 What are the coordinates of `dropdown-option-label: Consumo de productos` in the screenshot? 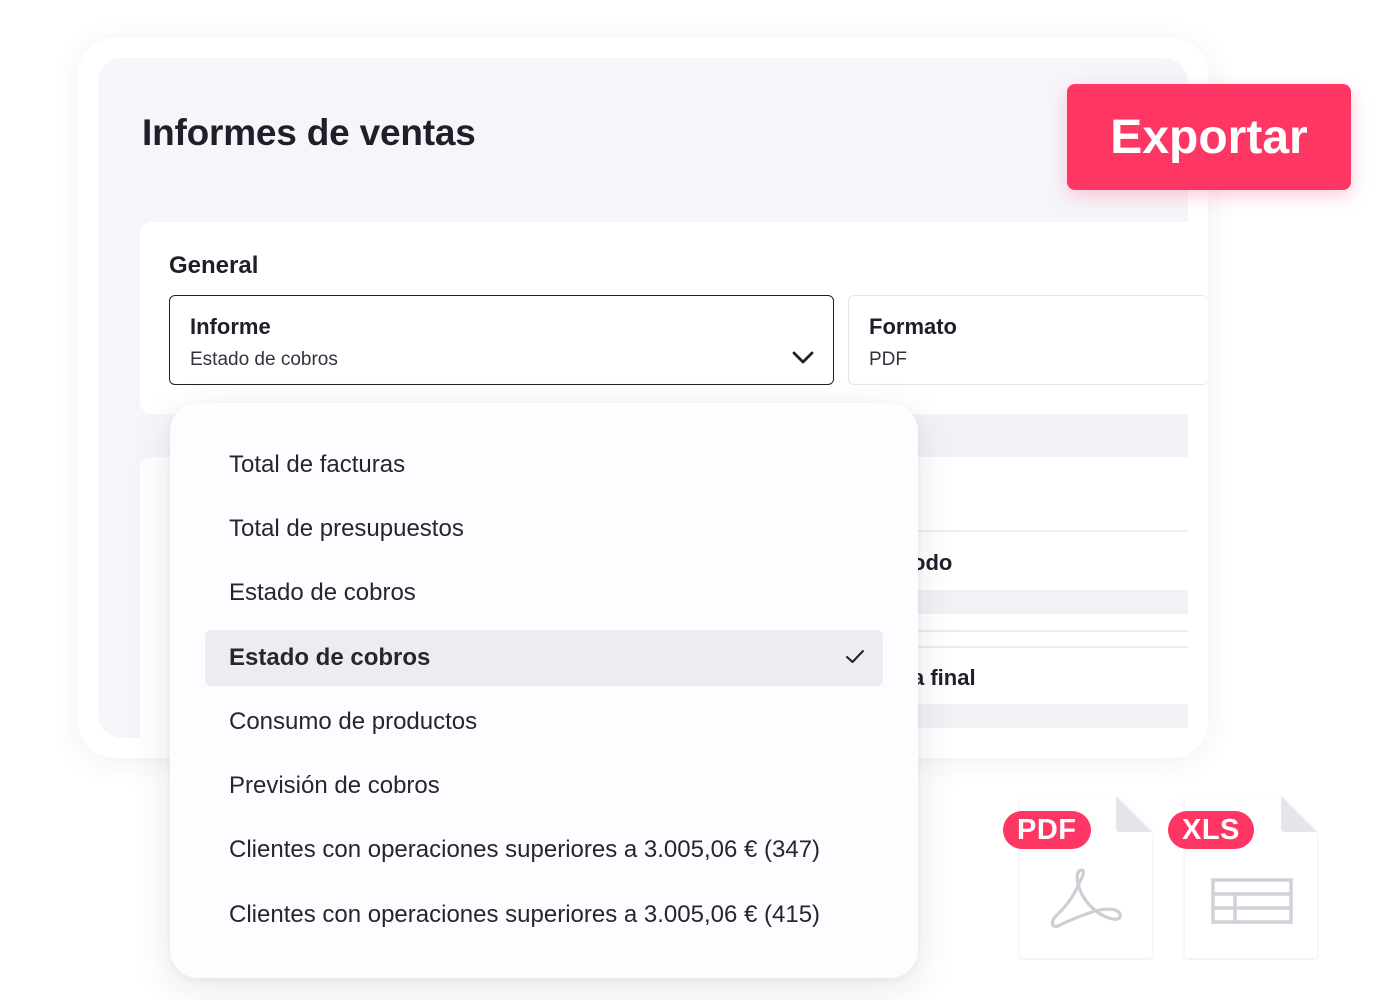 It's located at (353, 721).